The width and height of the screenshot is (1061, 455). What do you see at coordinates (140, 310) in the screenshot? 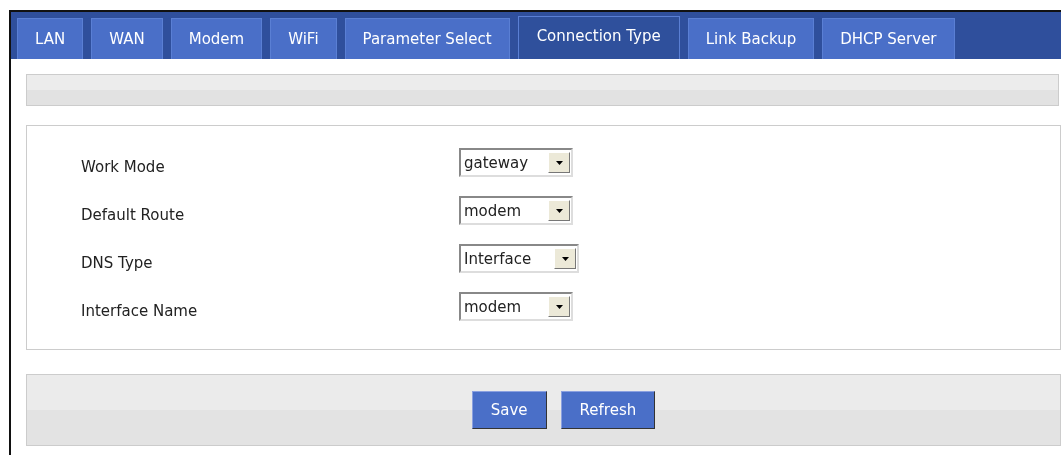
I see `field-label: Interface Name` at bounding box center [140, 310].